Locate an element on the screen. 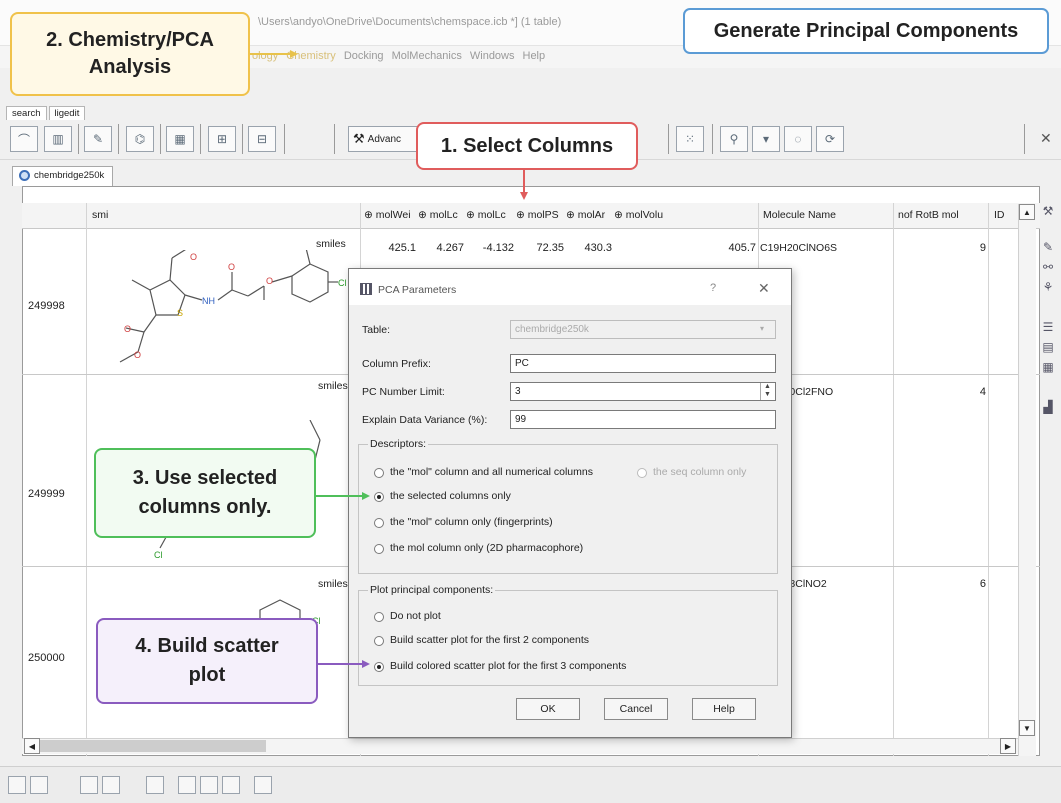  callout-build-scatter-plot: 4. Build scatter plot is located at coordinates (207, 661).